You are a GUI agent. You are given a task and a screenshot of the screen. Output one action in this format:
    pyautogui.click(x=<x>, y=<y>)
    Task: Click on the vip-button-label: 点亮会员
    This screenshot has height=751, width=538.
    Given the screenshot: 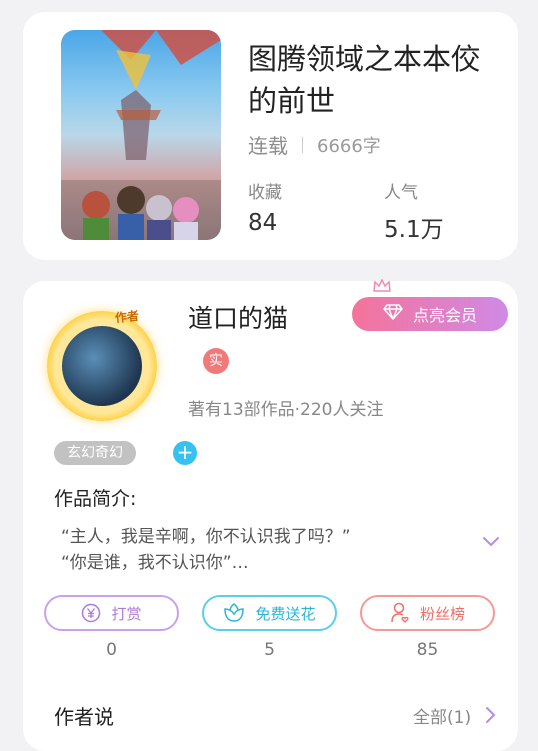 What is the action you would take?
    pyautogui.click(x=444, y=315)
    